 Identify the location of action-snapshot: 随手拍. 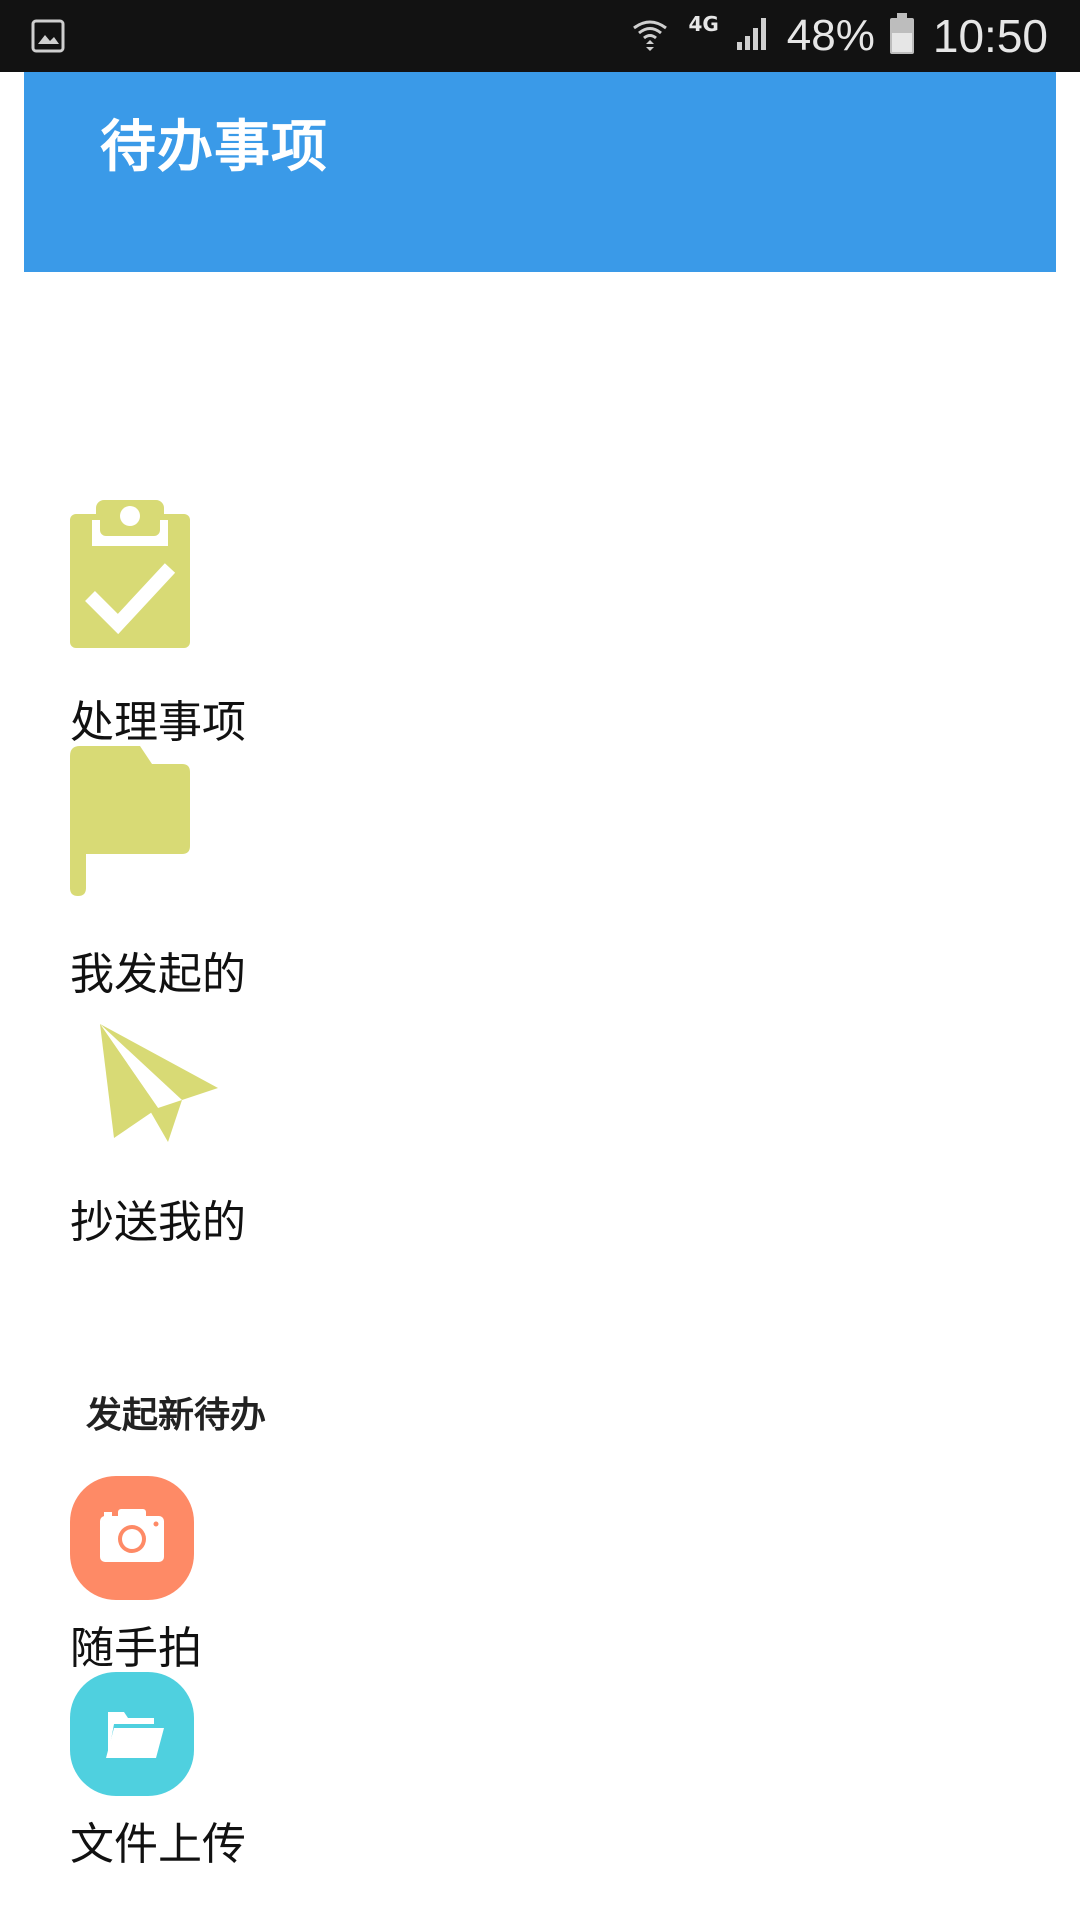
(280, 1575).